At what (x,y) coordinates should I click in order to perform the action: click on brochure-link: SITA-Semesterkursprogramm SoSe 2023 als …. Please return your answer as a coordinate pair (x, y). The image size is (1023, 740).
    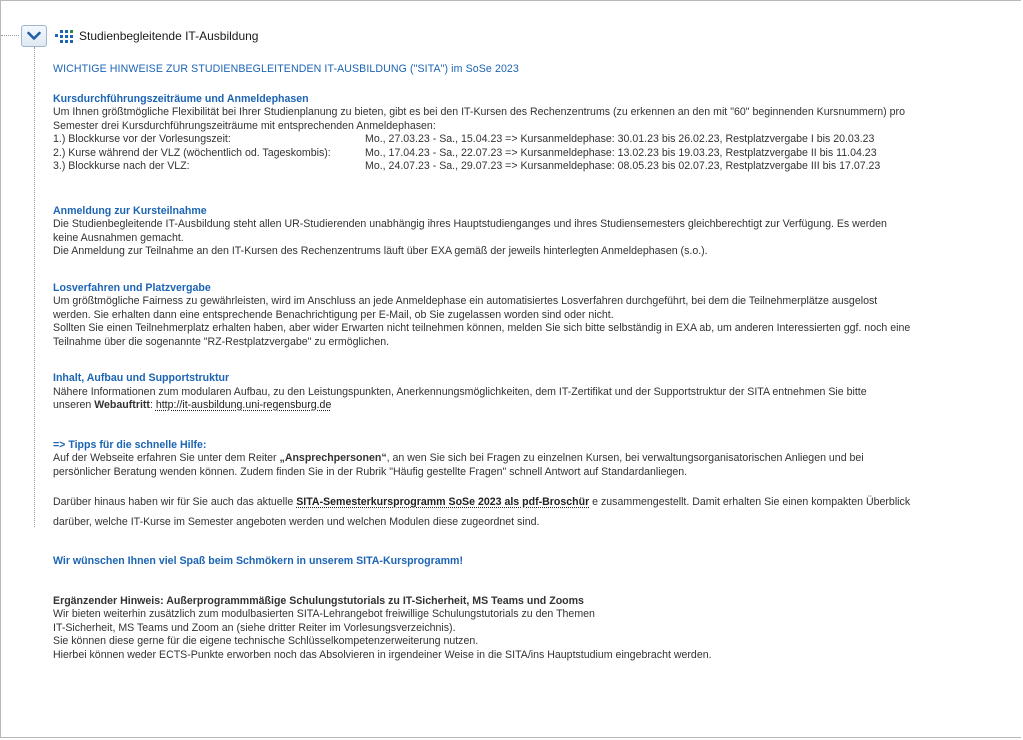
    Looking at the image, I should click on (442, 502).